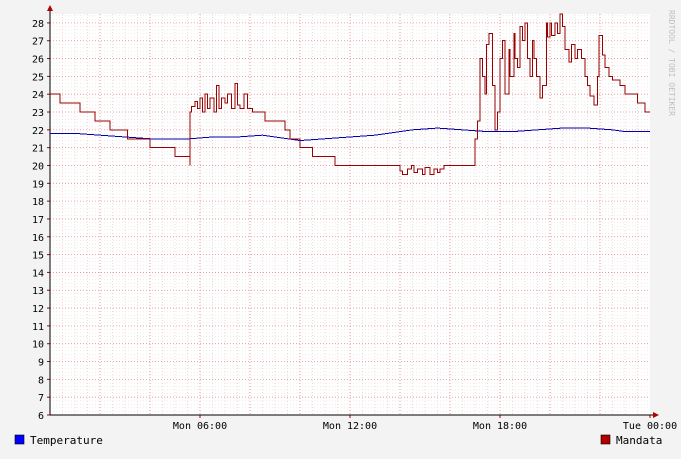 The width and height of the screenshot is (681, 459). I want to click on y-tick-label: 18, so click(38, 202).